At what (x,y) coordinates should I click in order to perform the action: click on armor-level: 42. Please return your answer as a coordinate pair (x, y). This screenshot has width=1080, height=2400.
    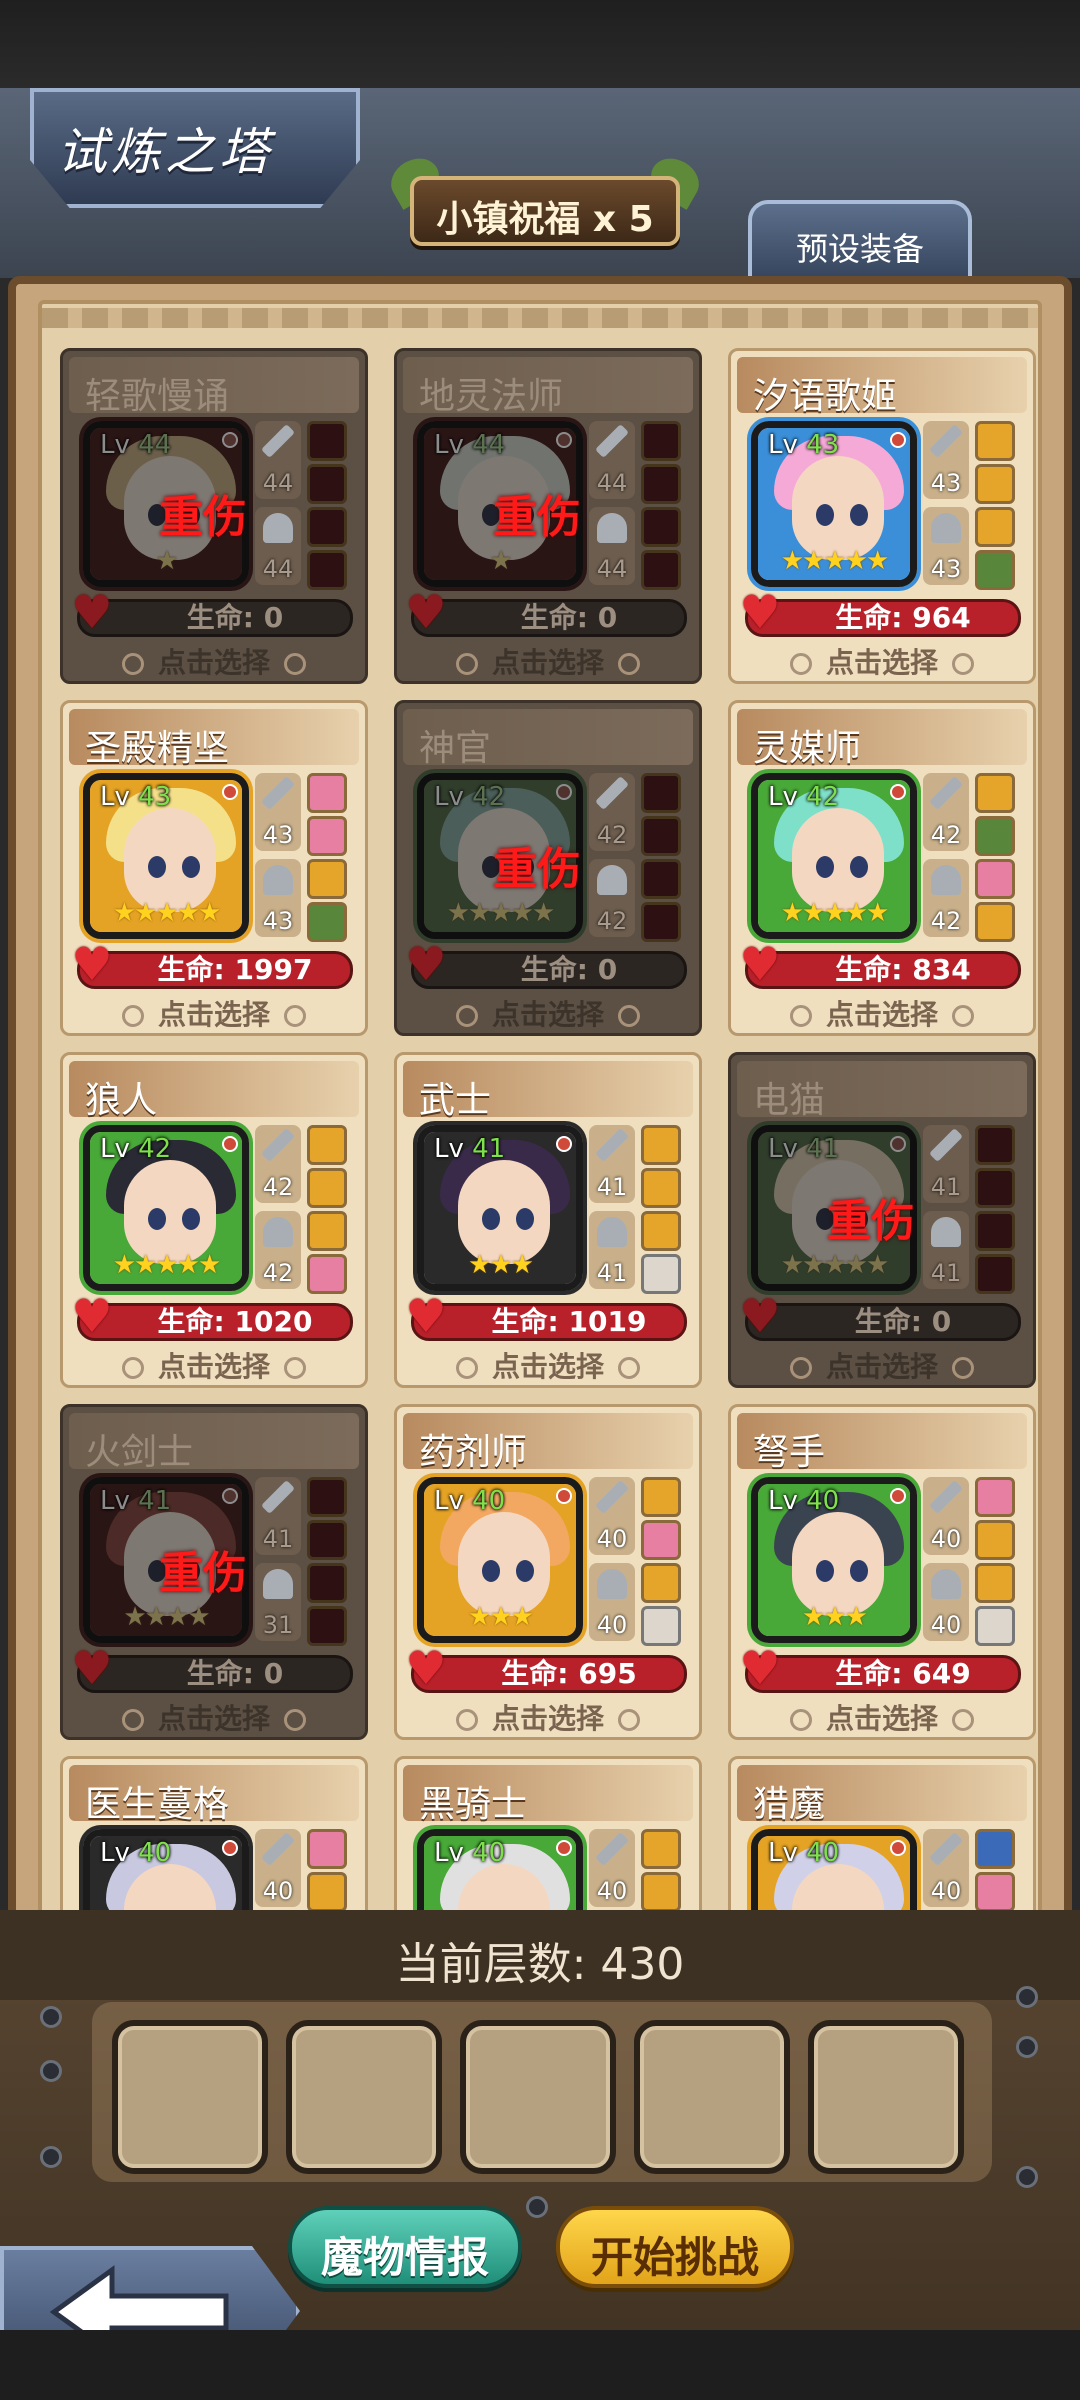
    Looking at the image, I should click on (612, 921).